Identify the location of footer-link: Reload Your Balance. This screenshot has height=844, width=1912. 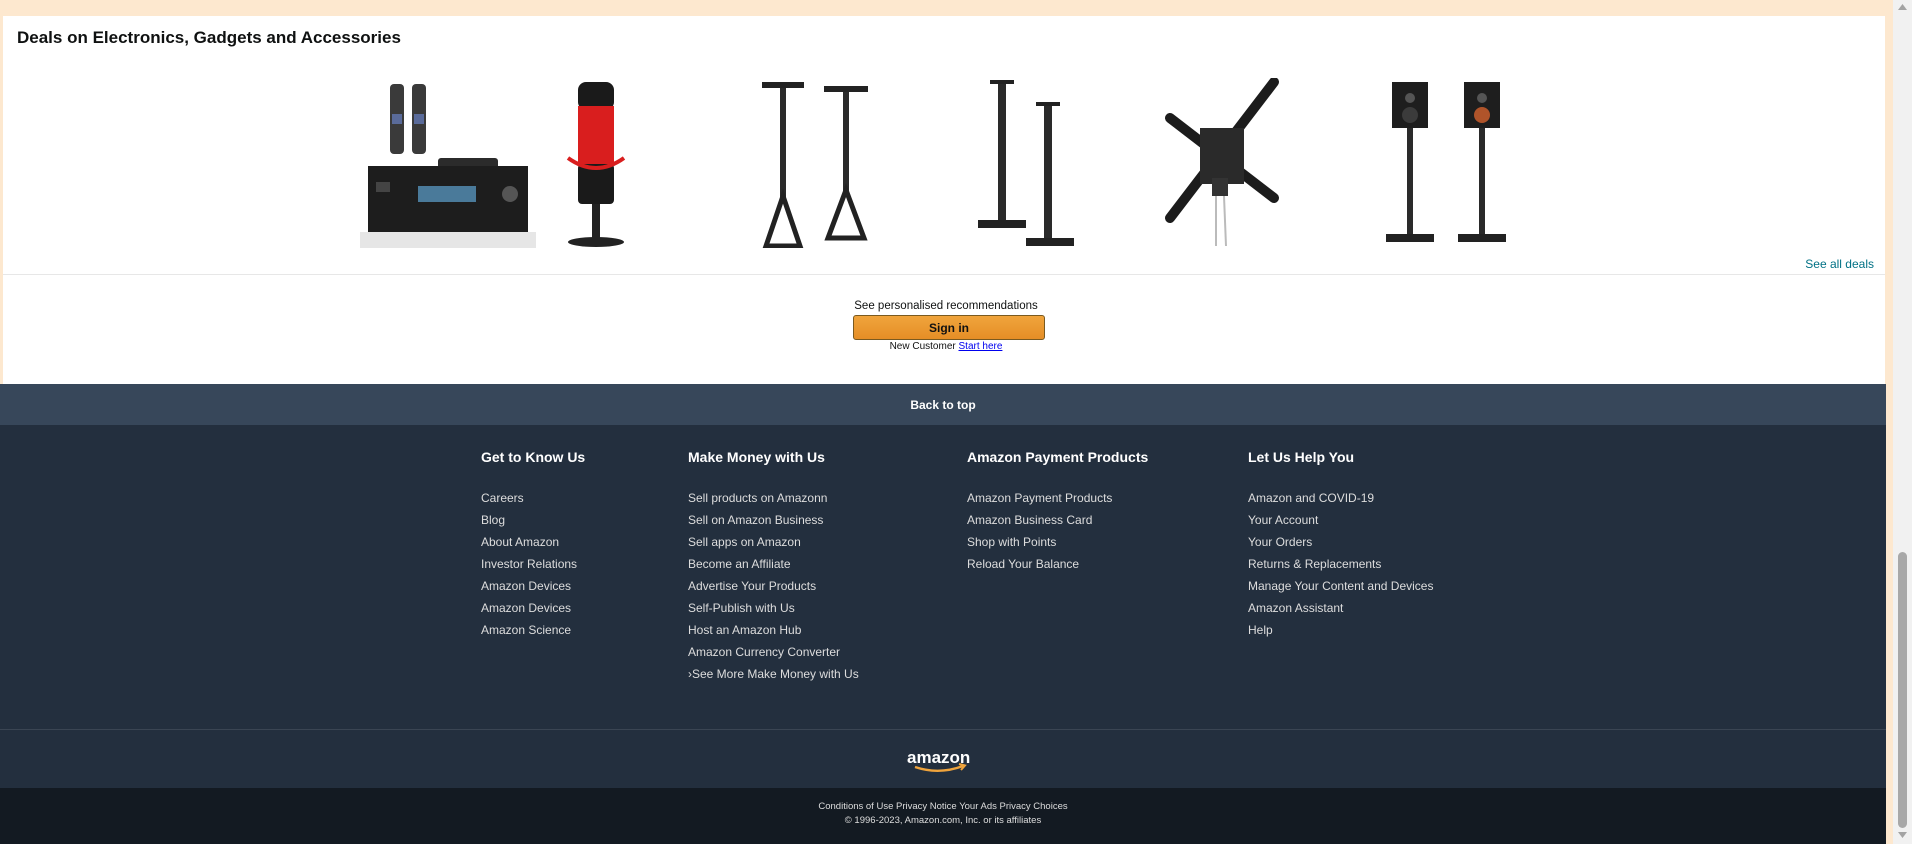
(1057, 564).